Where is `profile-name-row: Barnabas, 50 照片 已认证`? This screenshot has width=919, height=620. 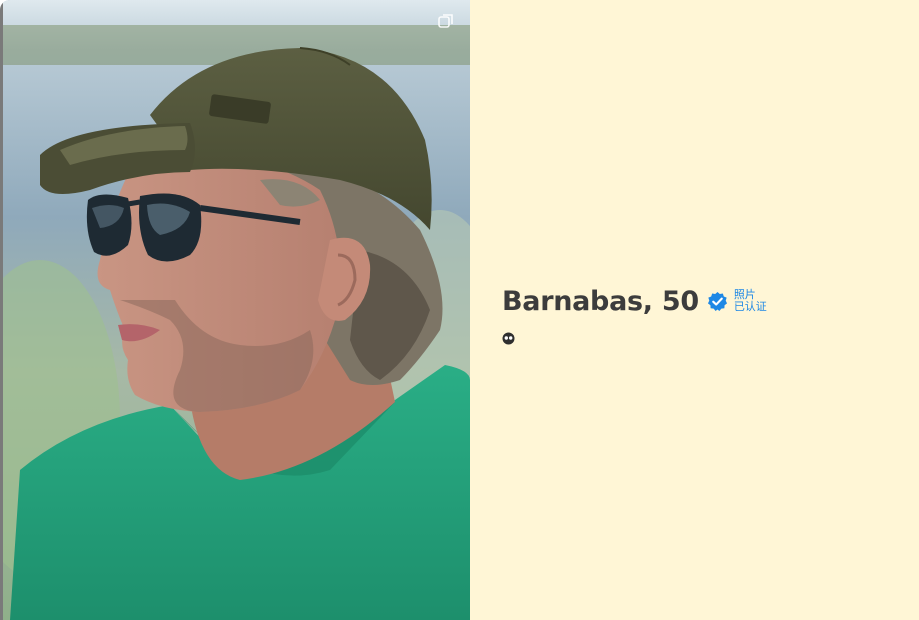
profile-name-row: Barnabas, 50 照片 已认证 is located at coordinates (634, 301).